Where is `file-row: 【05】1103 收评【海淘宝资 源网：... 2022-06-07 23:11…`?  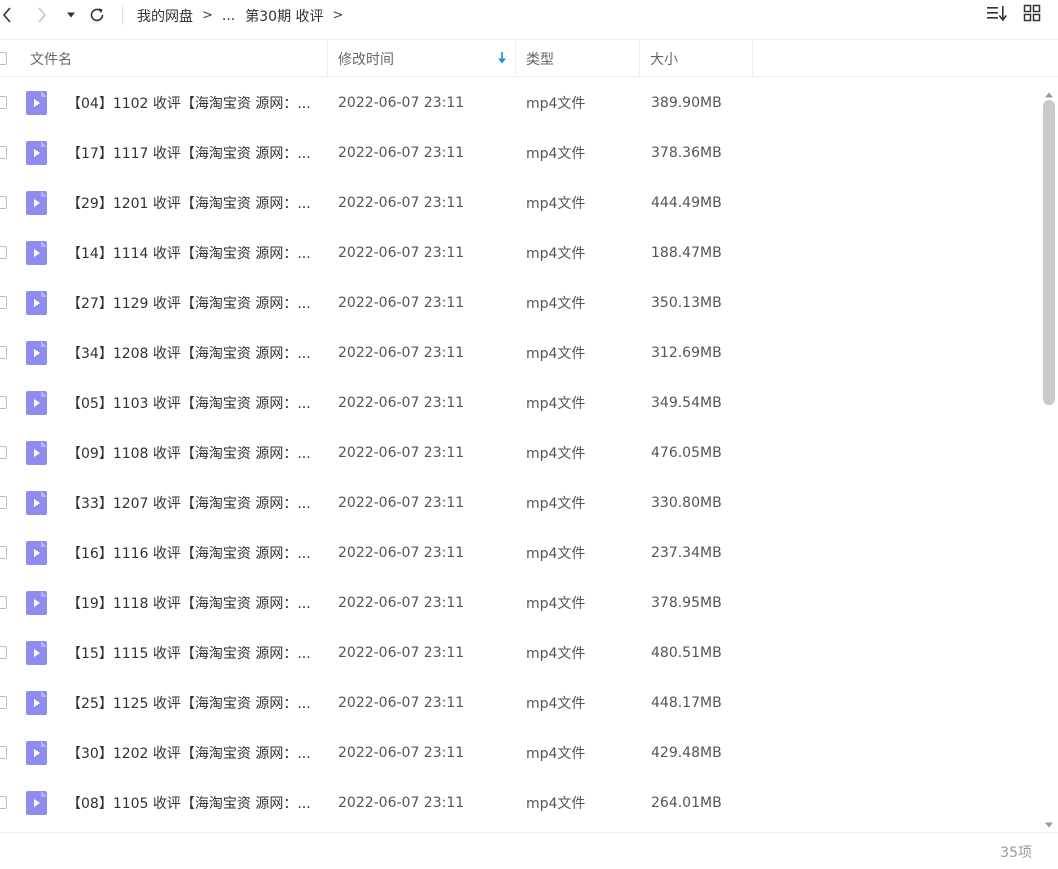 file-row: 【05】1103 收评【海淘宝资 源网：... 2022-06-07 23:11… is located at coordinates (520, 403).